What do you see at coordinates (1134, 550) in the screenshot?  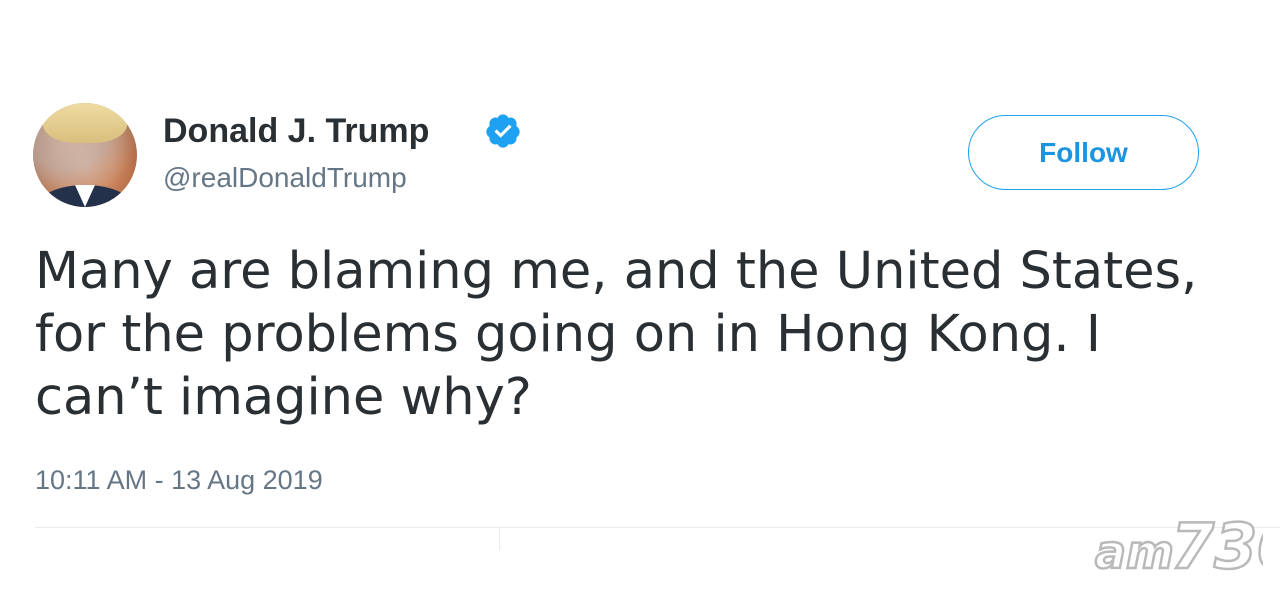 I see `svg-text: am` at bounding box center [1134, 550].